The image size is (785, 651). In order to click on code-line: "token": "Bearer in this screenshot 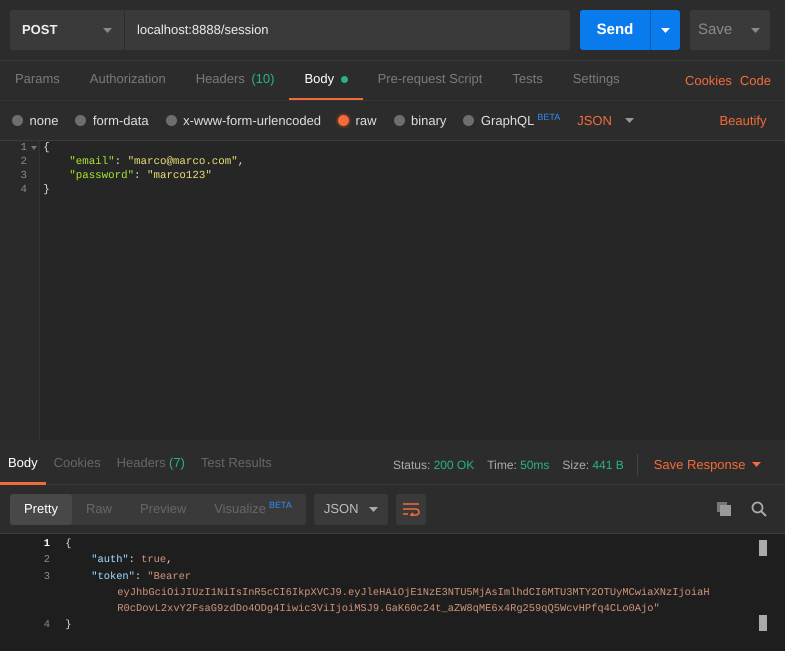, I will do `click(141, 577)`.